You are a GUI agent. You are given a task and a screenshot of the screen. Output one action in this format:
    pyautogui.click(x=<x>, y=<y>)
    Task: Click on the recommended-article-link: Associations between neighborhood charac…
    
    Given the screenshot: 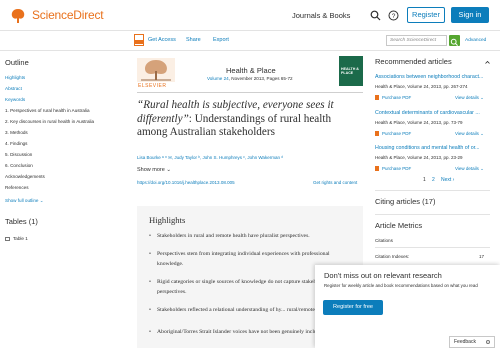 What is the action you would take?
    pyautogui.click(x=429, y=77)
    